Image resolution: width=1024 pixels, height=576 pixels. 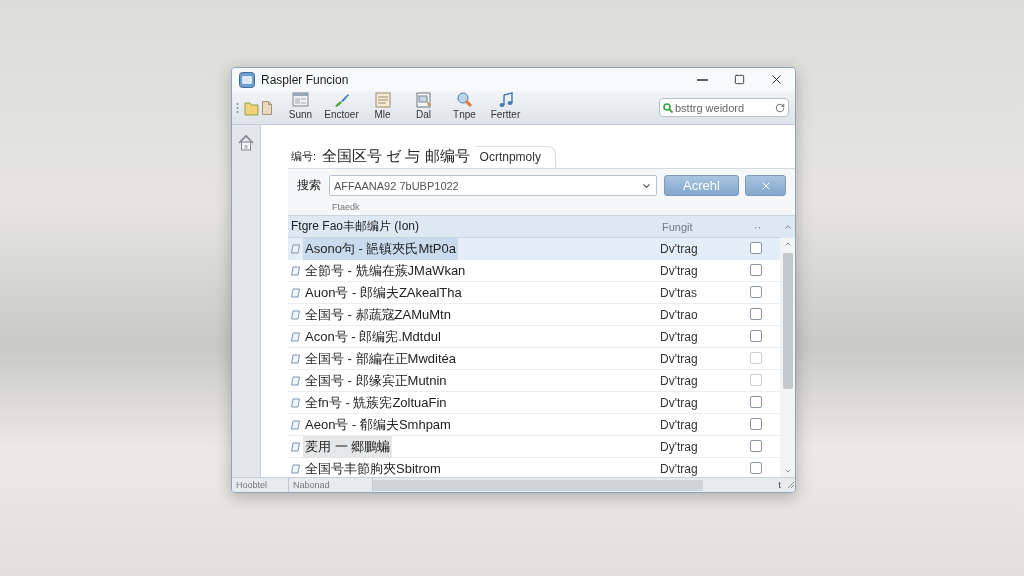 What do you see at coordinates (385, 271) in the screenshot?
I see `table-cell-text: 全節号 - 兟编在蔟JMaWkan` at bounding box center [385, 271].